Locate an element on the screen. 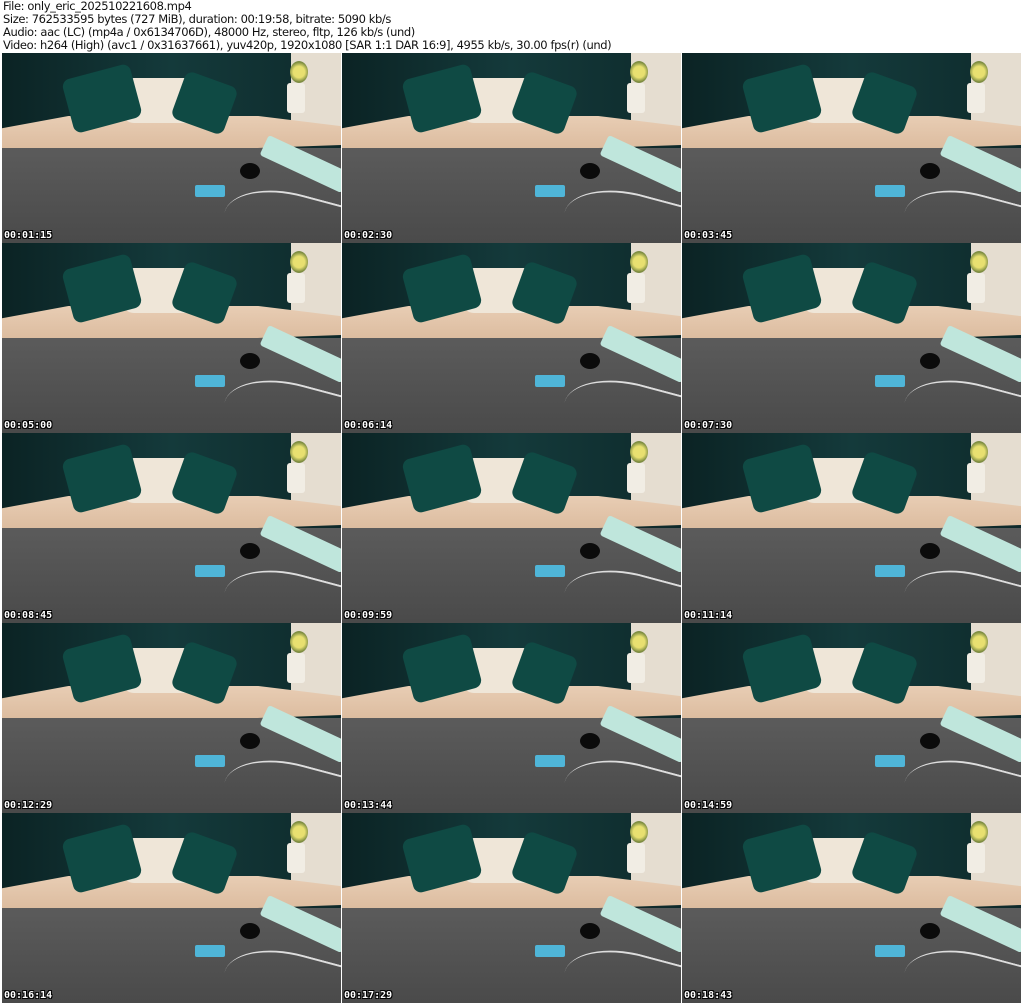 Image resolution: width=1024 pixels, height=1003 pixels. video-thumbnail: 00:18:43 is located at coordinates (851, 908).